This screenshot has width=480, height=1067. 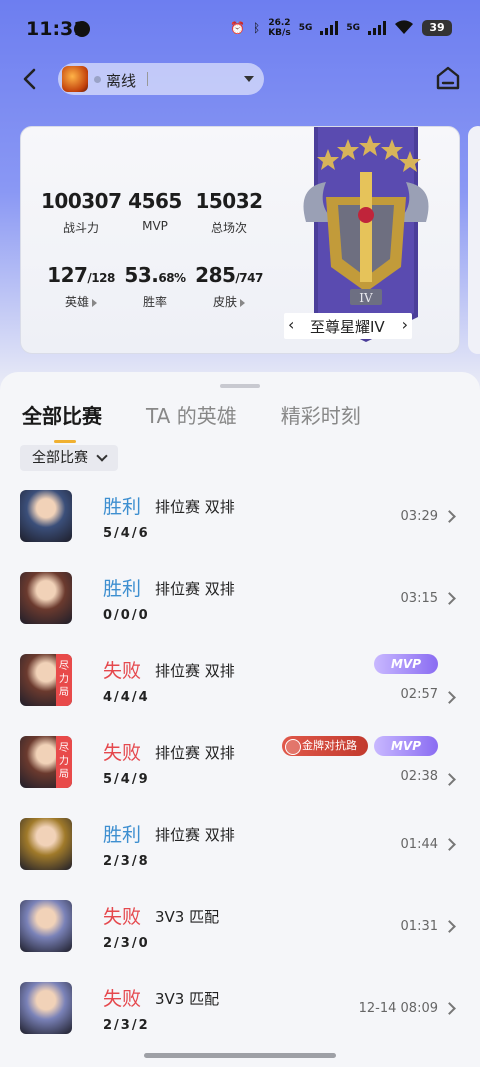 I want to click on match-row: 失败 3V3 匹配 2/3/0 01:31, so click(x=240, y=936).